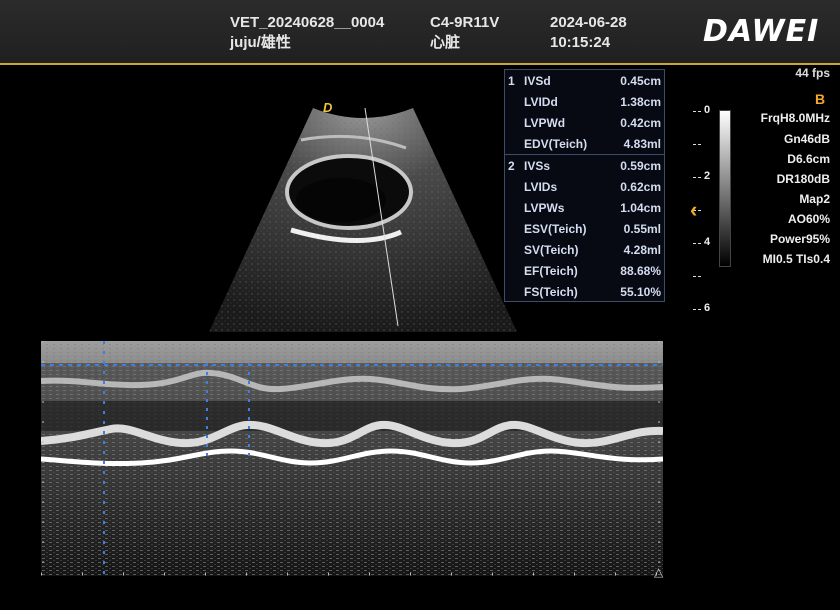 This screenshot has height=610, width=840. Describe the element at coordinates (580, 42) in the screenshot. I see `exam-time: 10:15:24` at that location.